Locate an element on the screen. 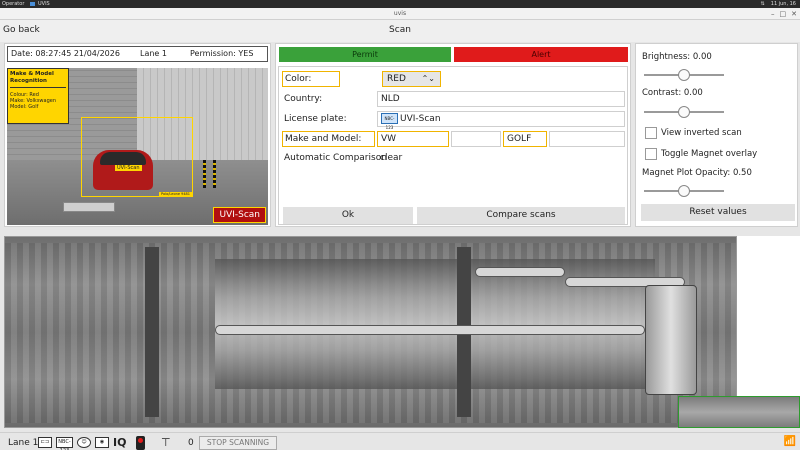 The width and height of the screenshot is (800, 450). make-field-spacer is located at coordinates (476, 139).